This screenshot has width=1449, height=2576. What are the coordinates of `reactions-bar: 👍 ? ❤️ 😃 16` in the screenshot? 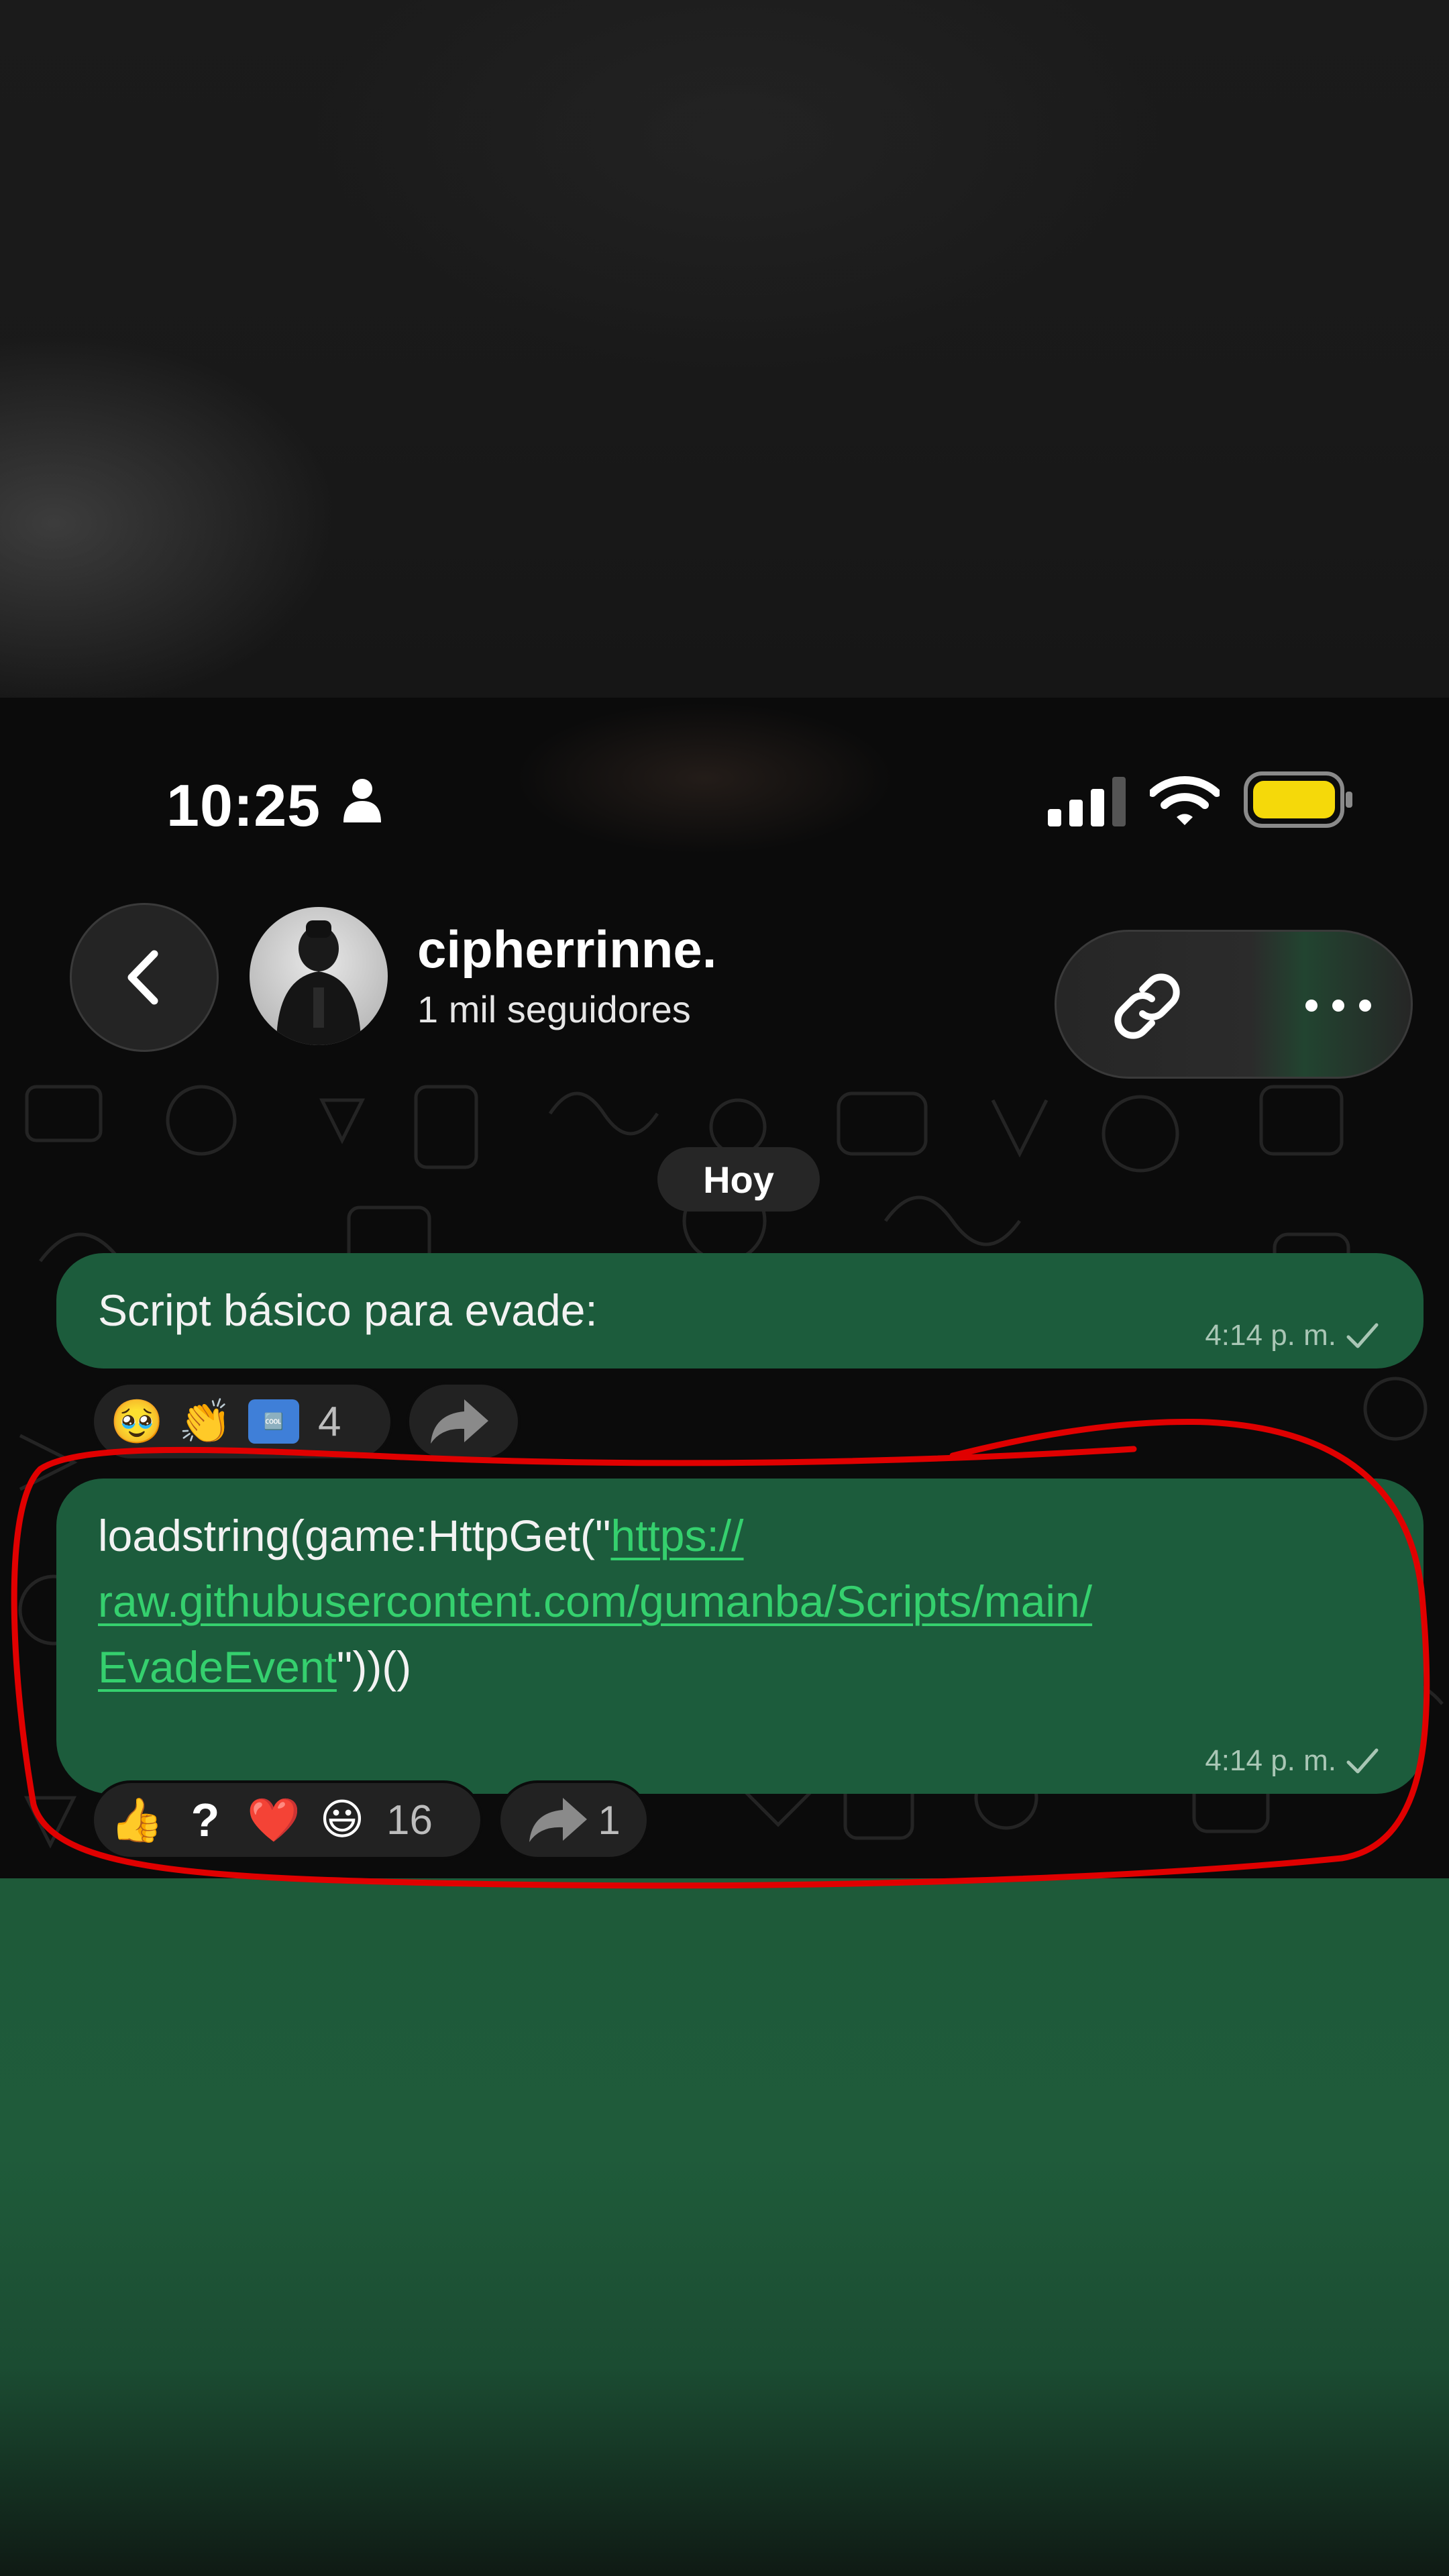 It's located at (287, 1820).